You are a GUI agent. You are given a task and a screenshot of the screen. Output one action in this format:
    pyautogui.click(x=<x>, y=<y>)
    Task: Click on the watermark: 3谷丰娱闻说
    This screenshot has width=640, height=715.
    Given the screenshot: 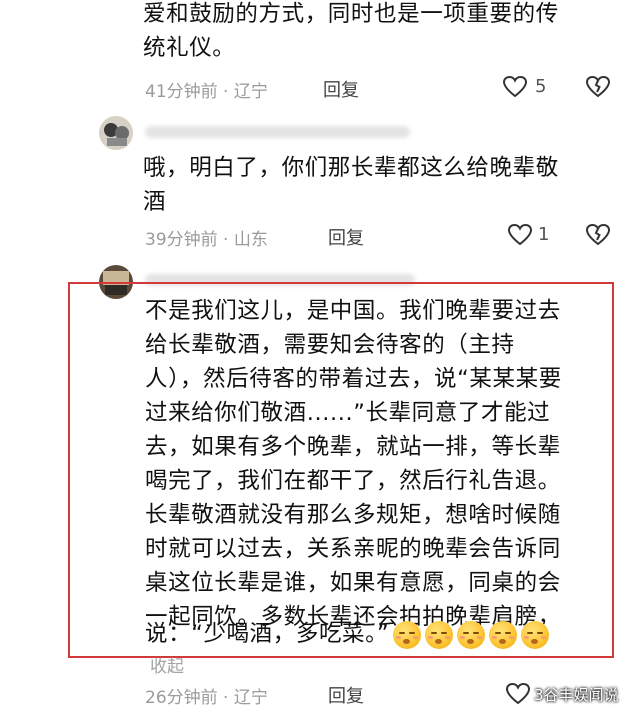 What is the action you would take?
    pyautogui.click(x=576, y=695)
    